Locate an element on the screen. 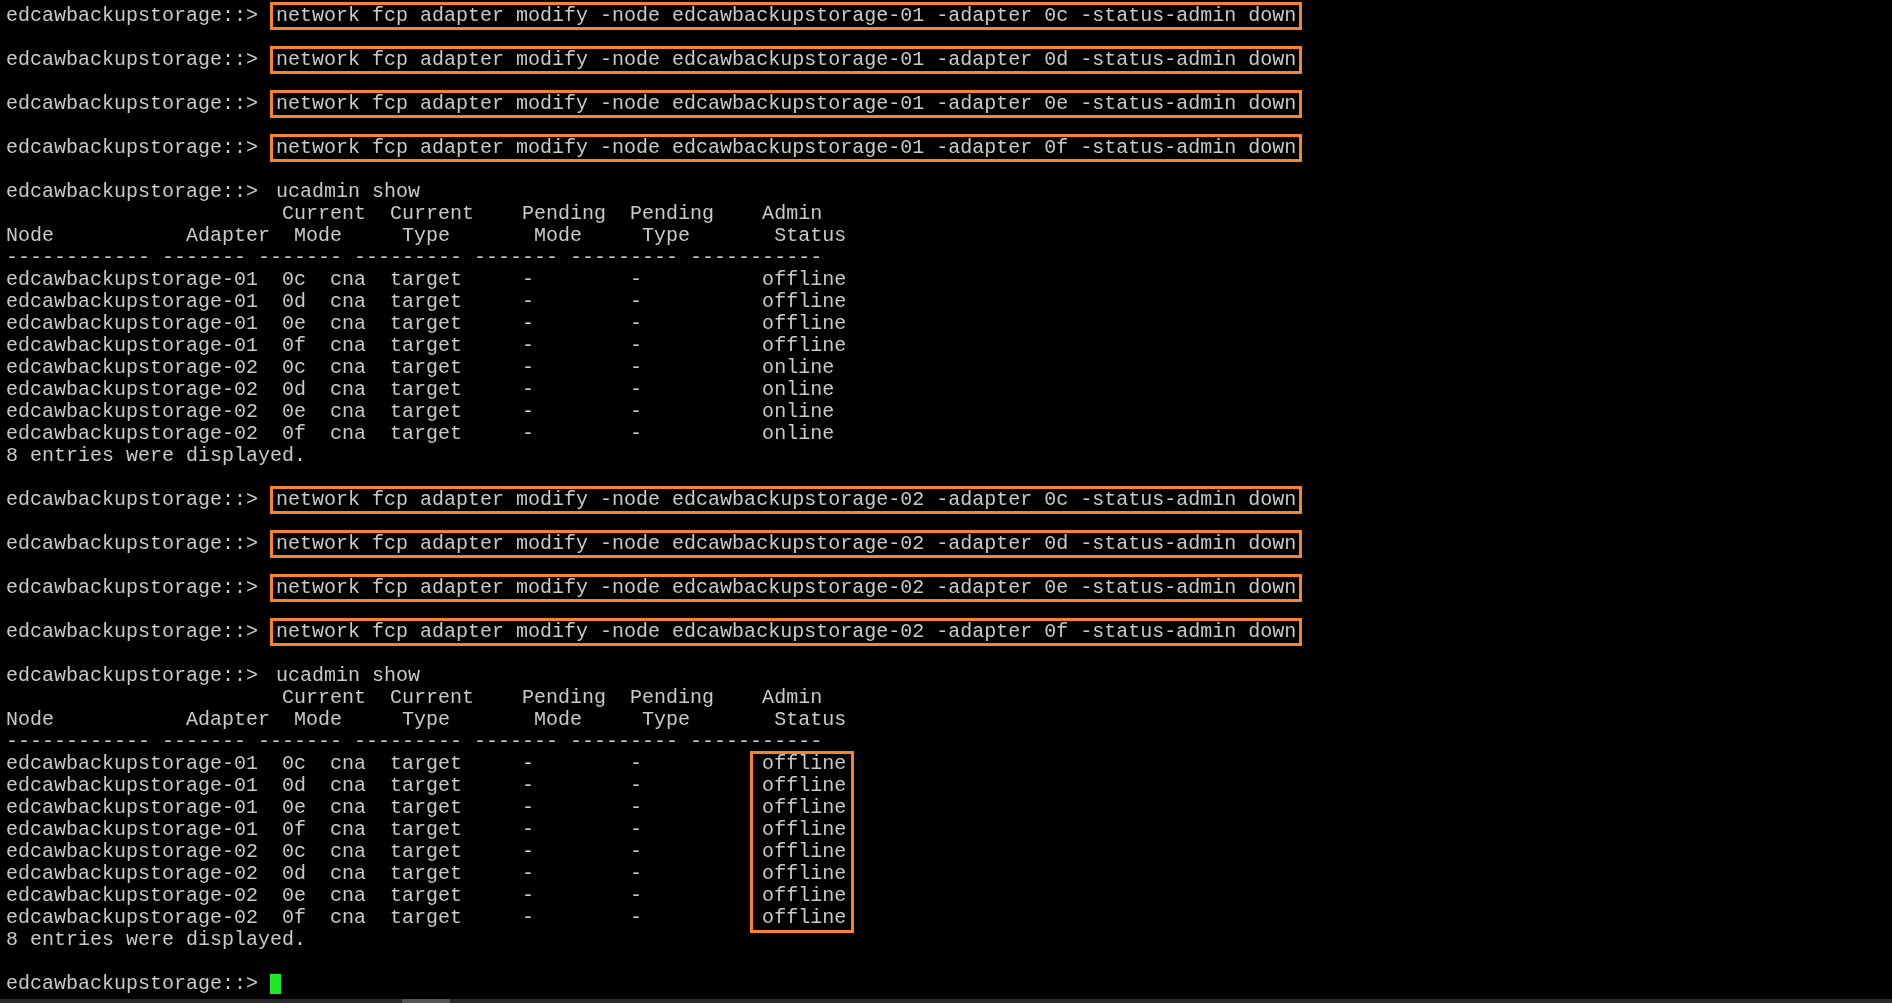 The image size is (1892, 1003). scrollbar is located at coordinates (946, 1001).